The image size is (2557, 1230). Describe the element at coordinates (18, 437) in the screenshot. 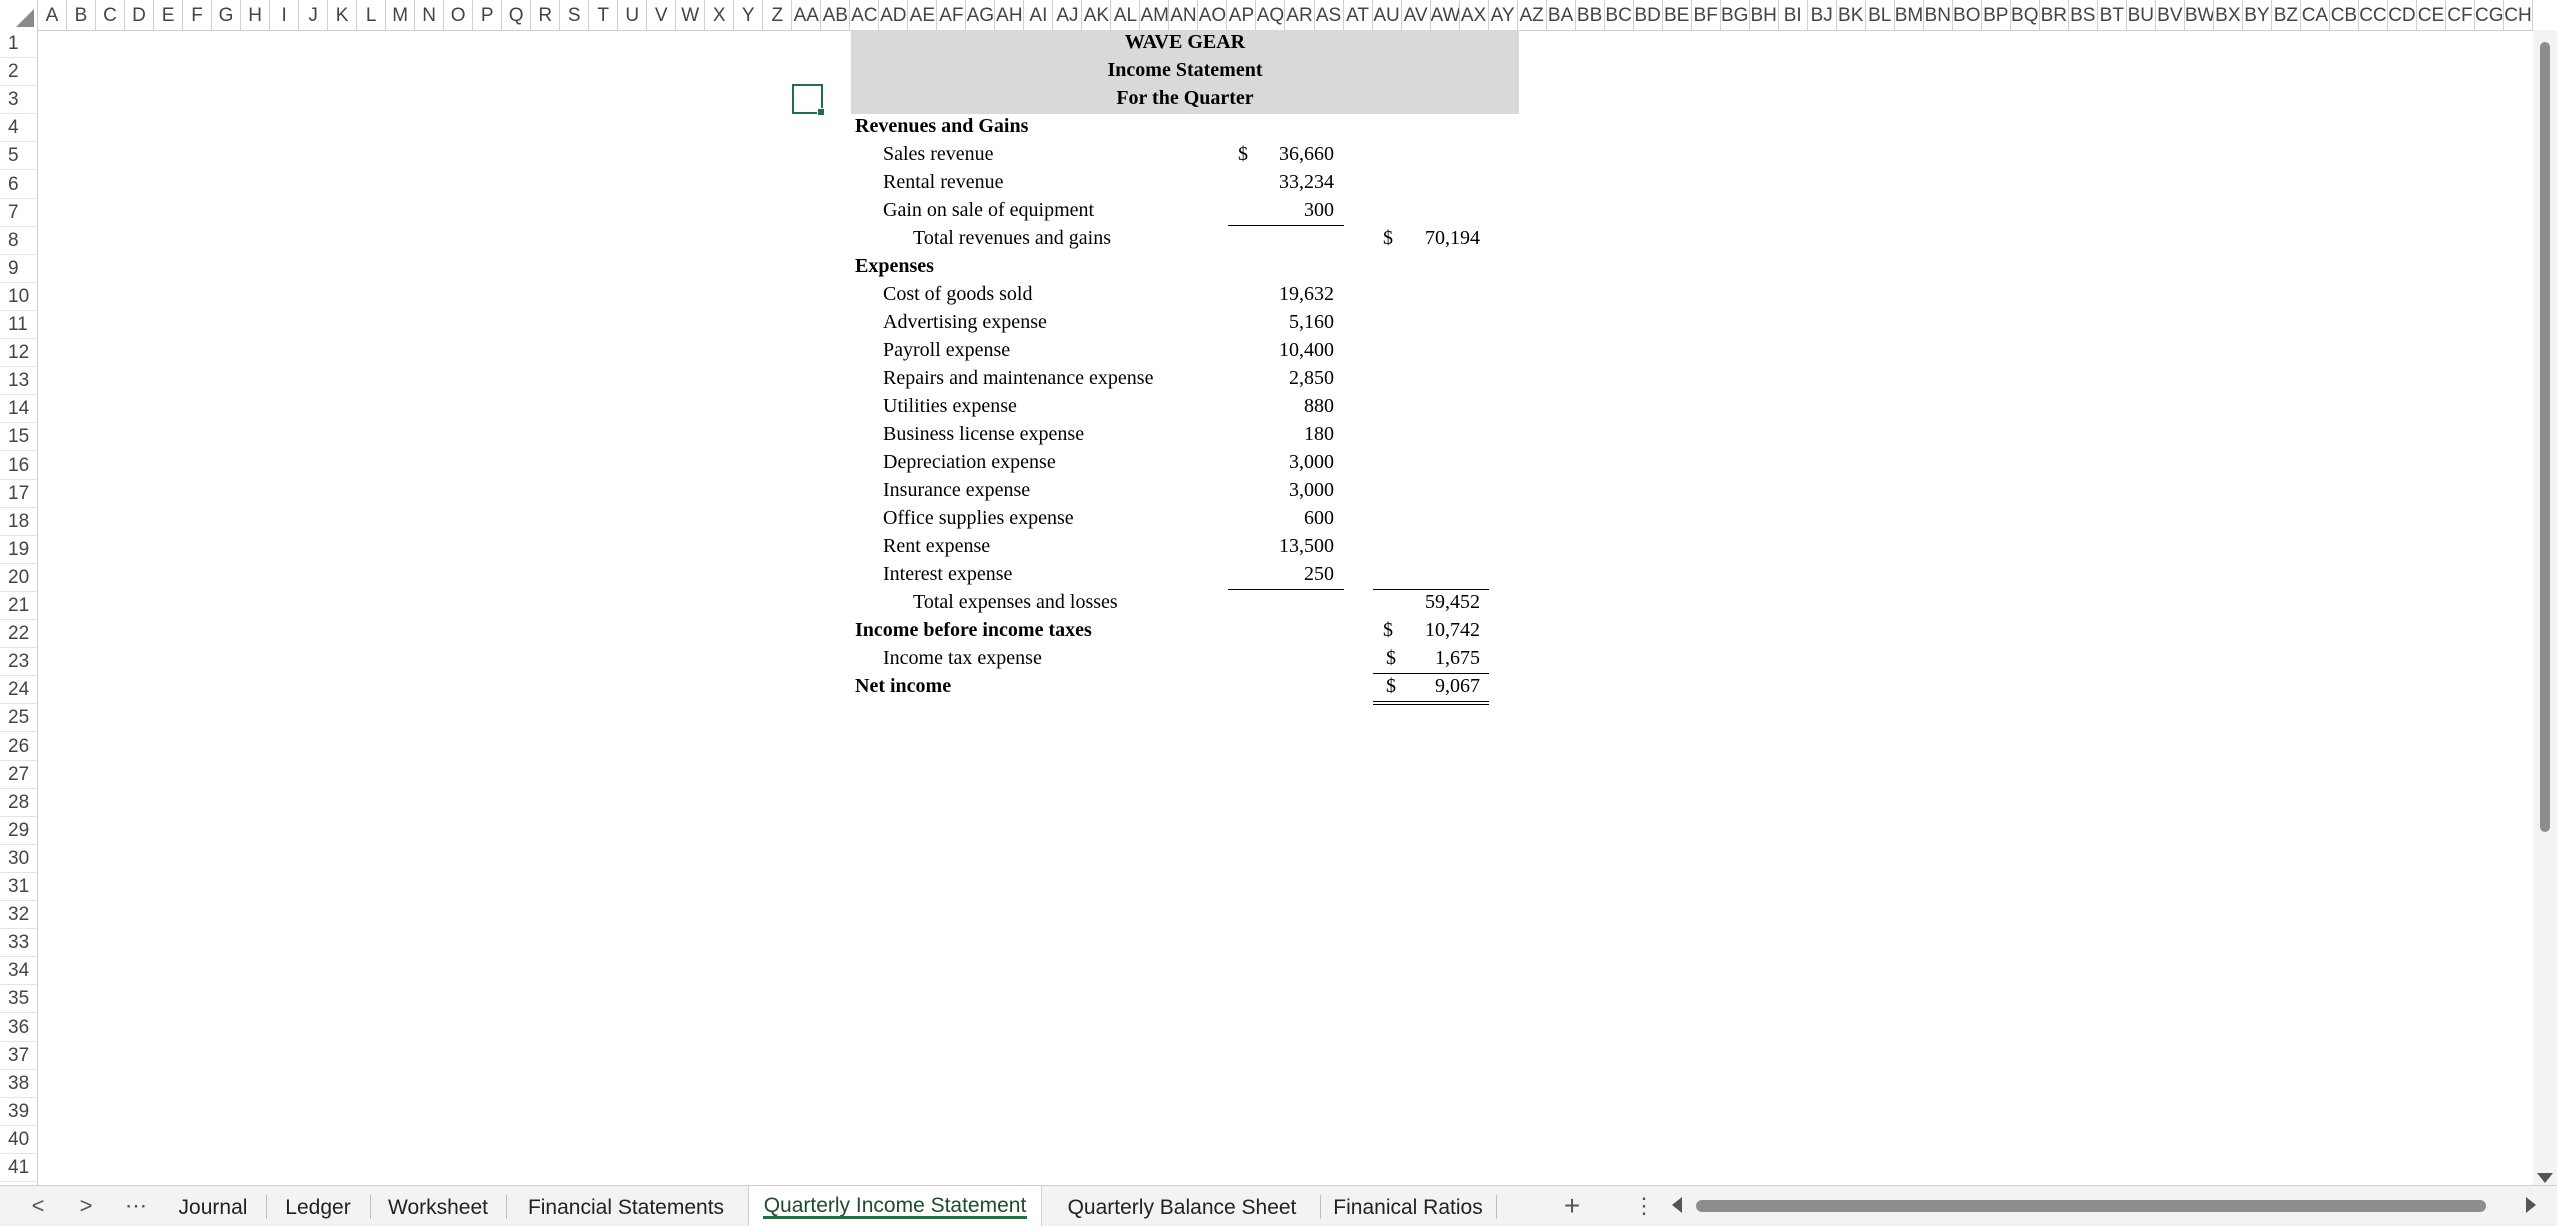

I see `row-header: 15` at that location.